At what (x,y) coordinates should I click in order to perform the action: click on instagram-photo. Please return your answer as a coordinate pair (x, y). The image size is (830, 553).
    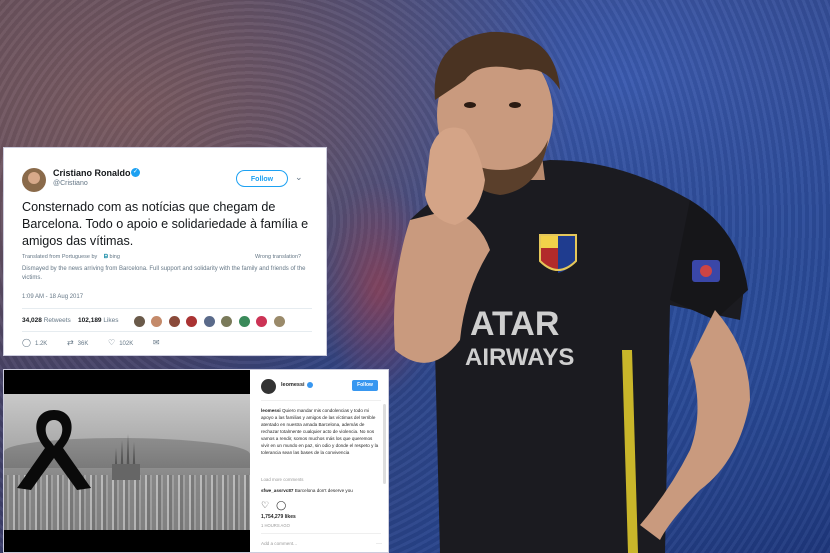
    Looking at the image, I should click on (127, 461).